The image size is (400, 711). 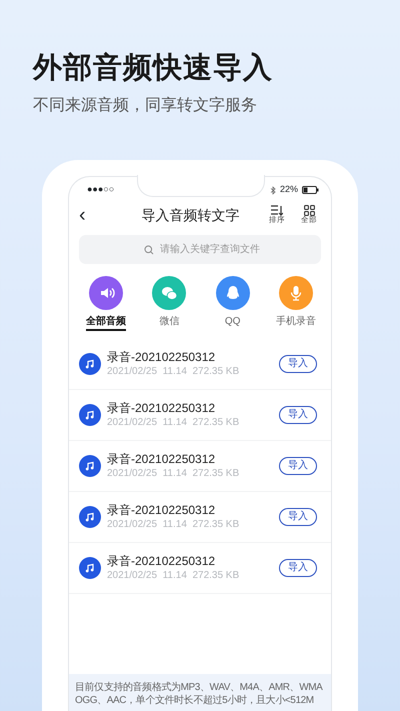 I want to click on source-tab: 微信, so click(x=169, y=303).